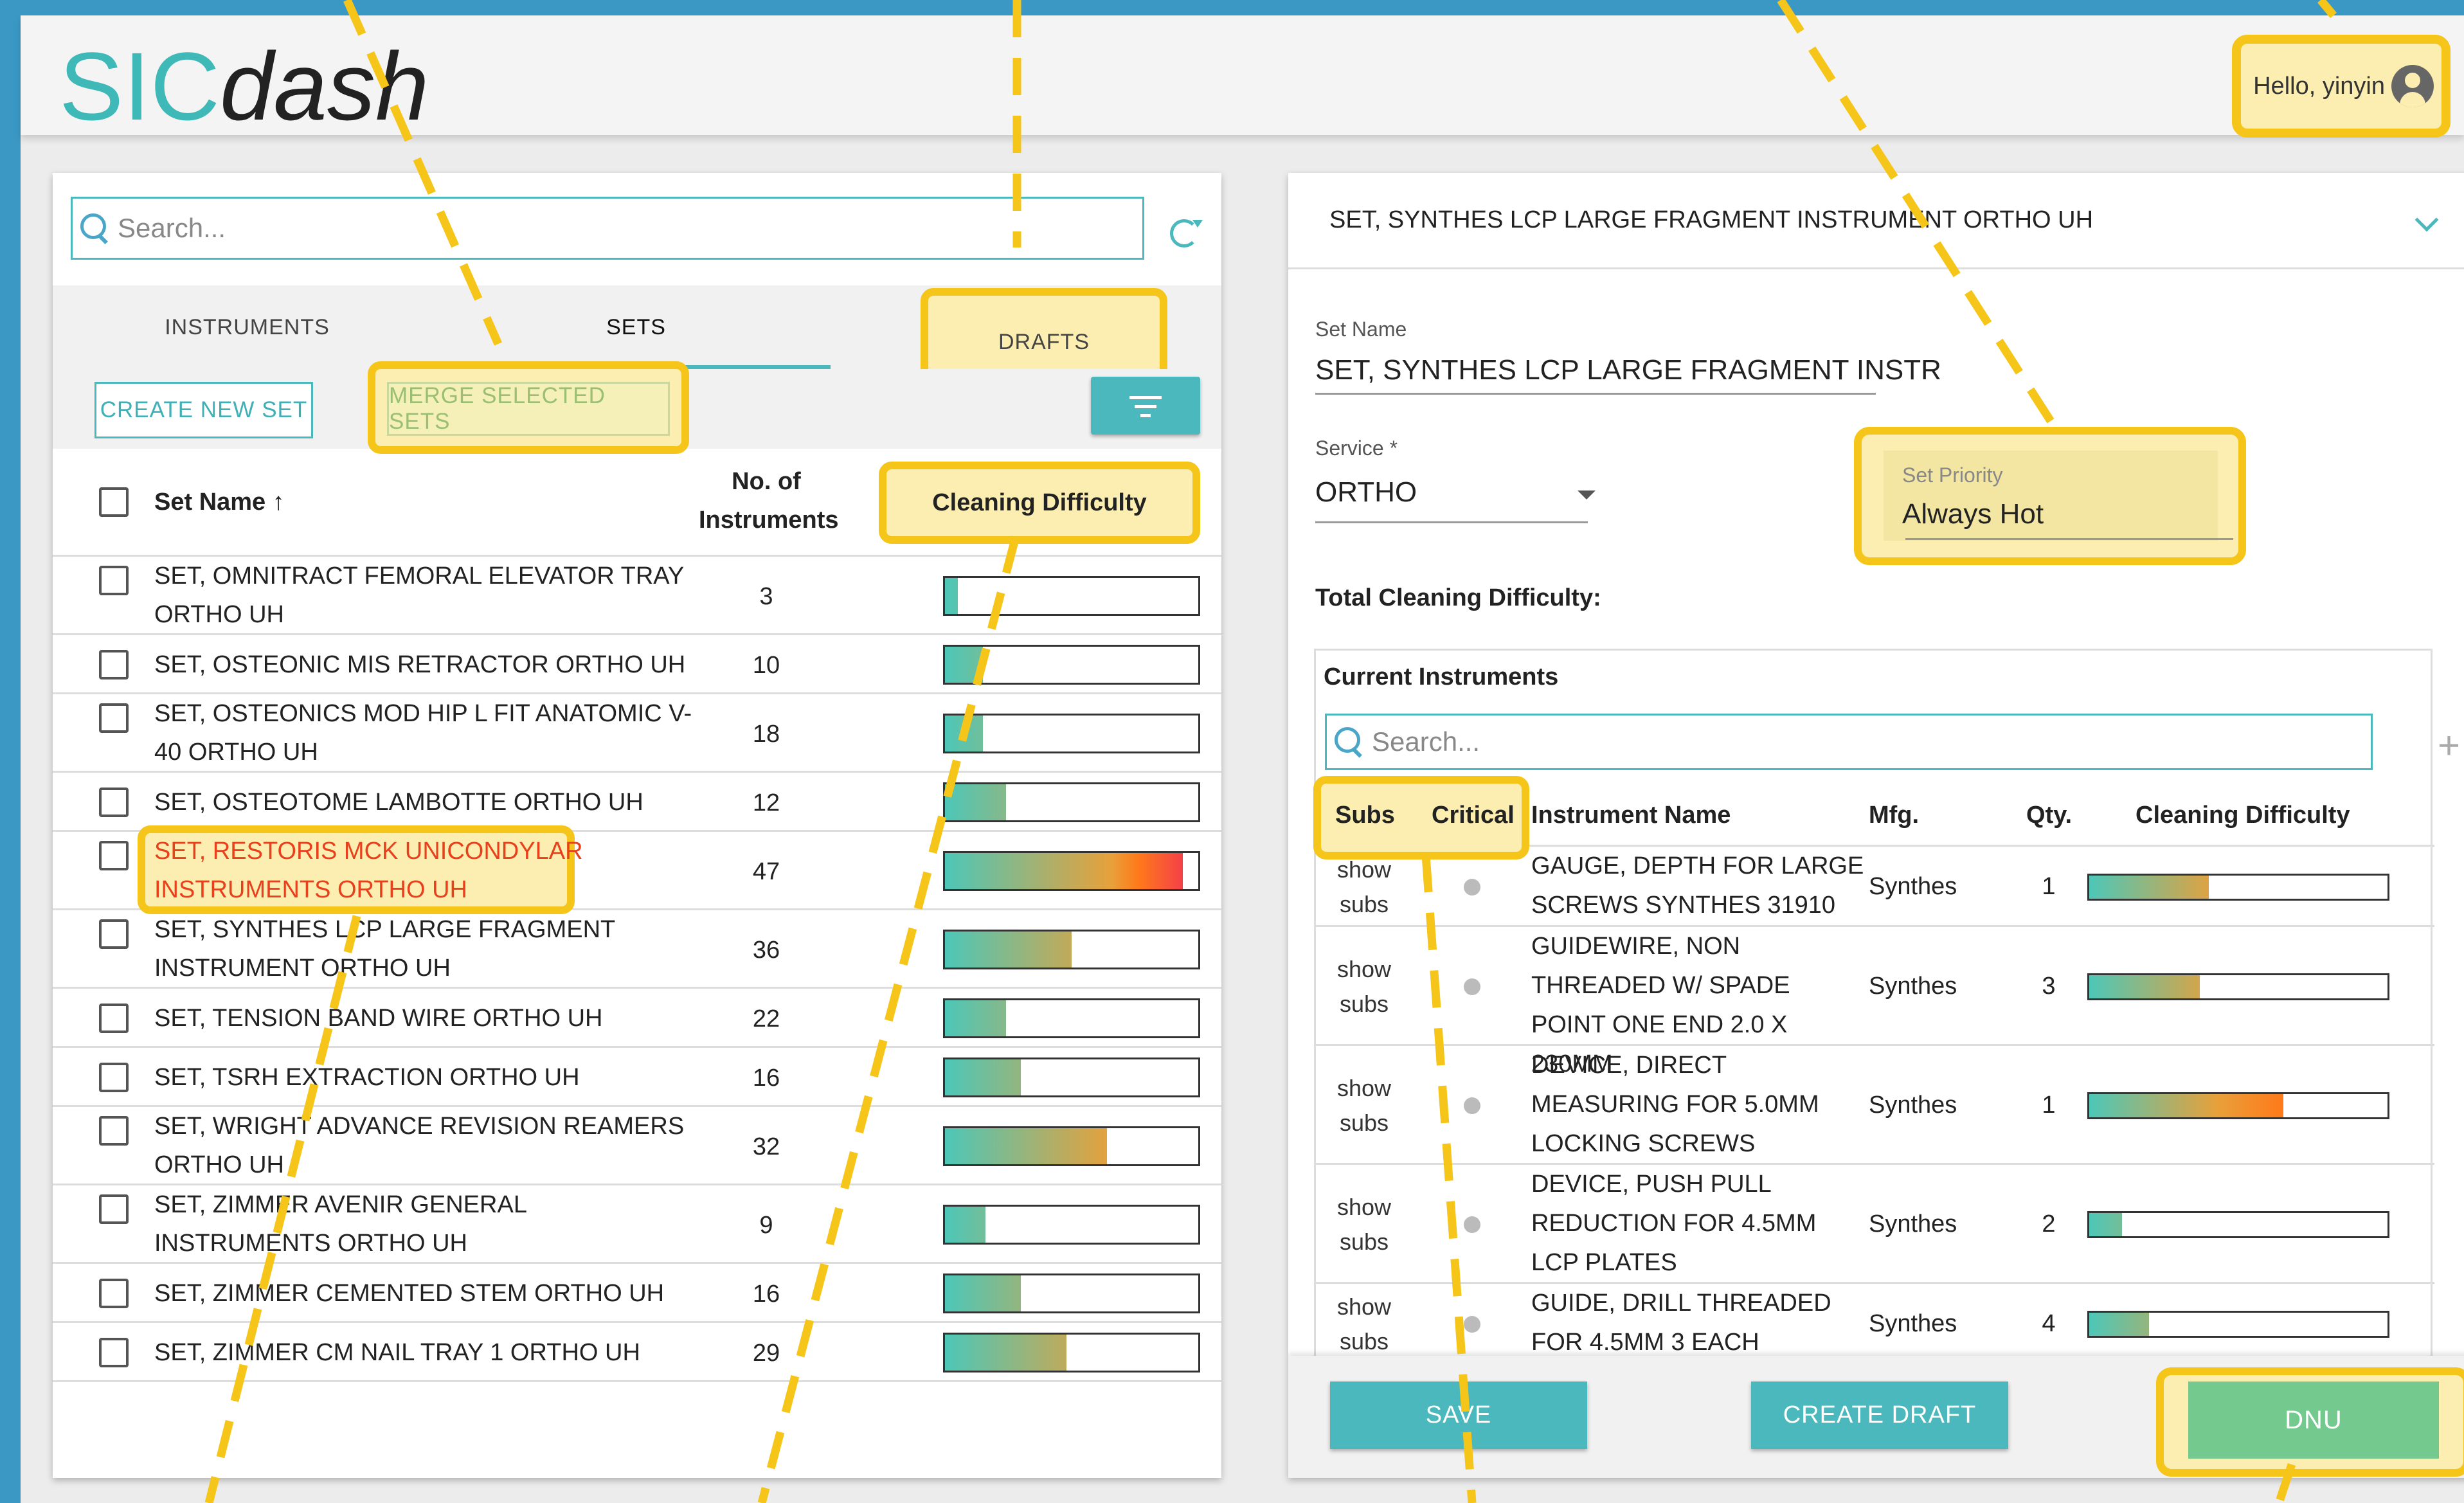  I want to click on select-all-checkbox, so click(114, 502).